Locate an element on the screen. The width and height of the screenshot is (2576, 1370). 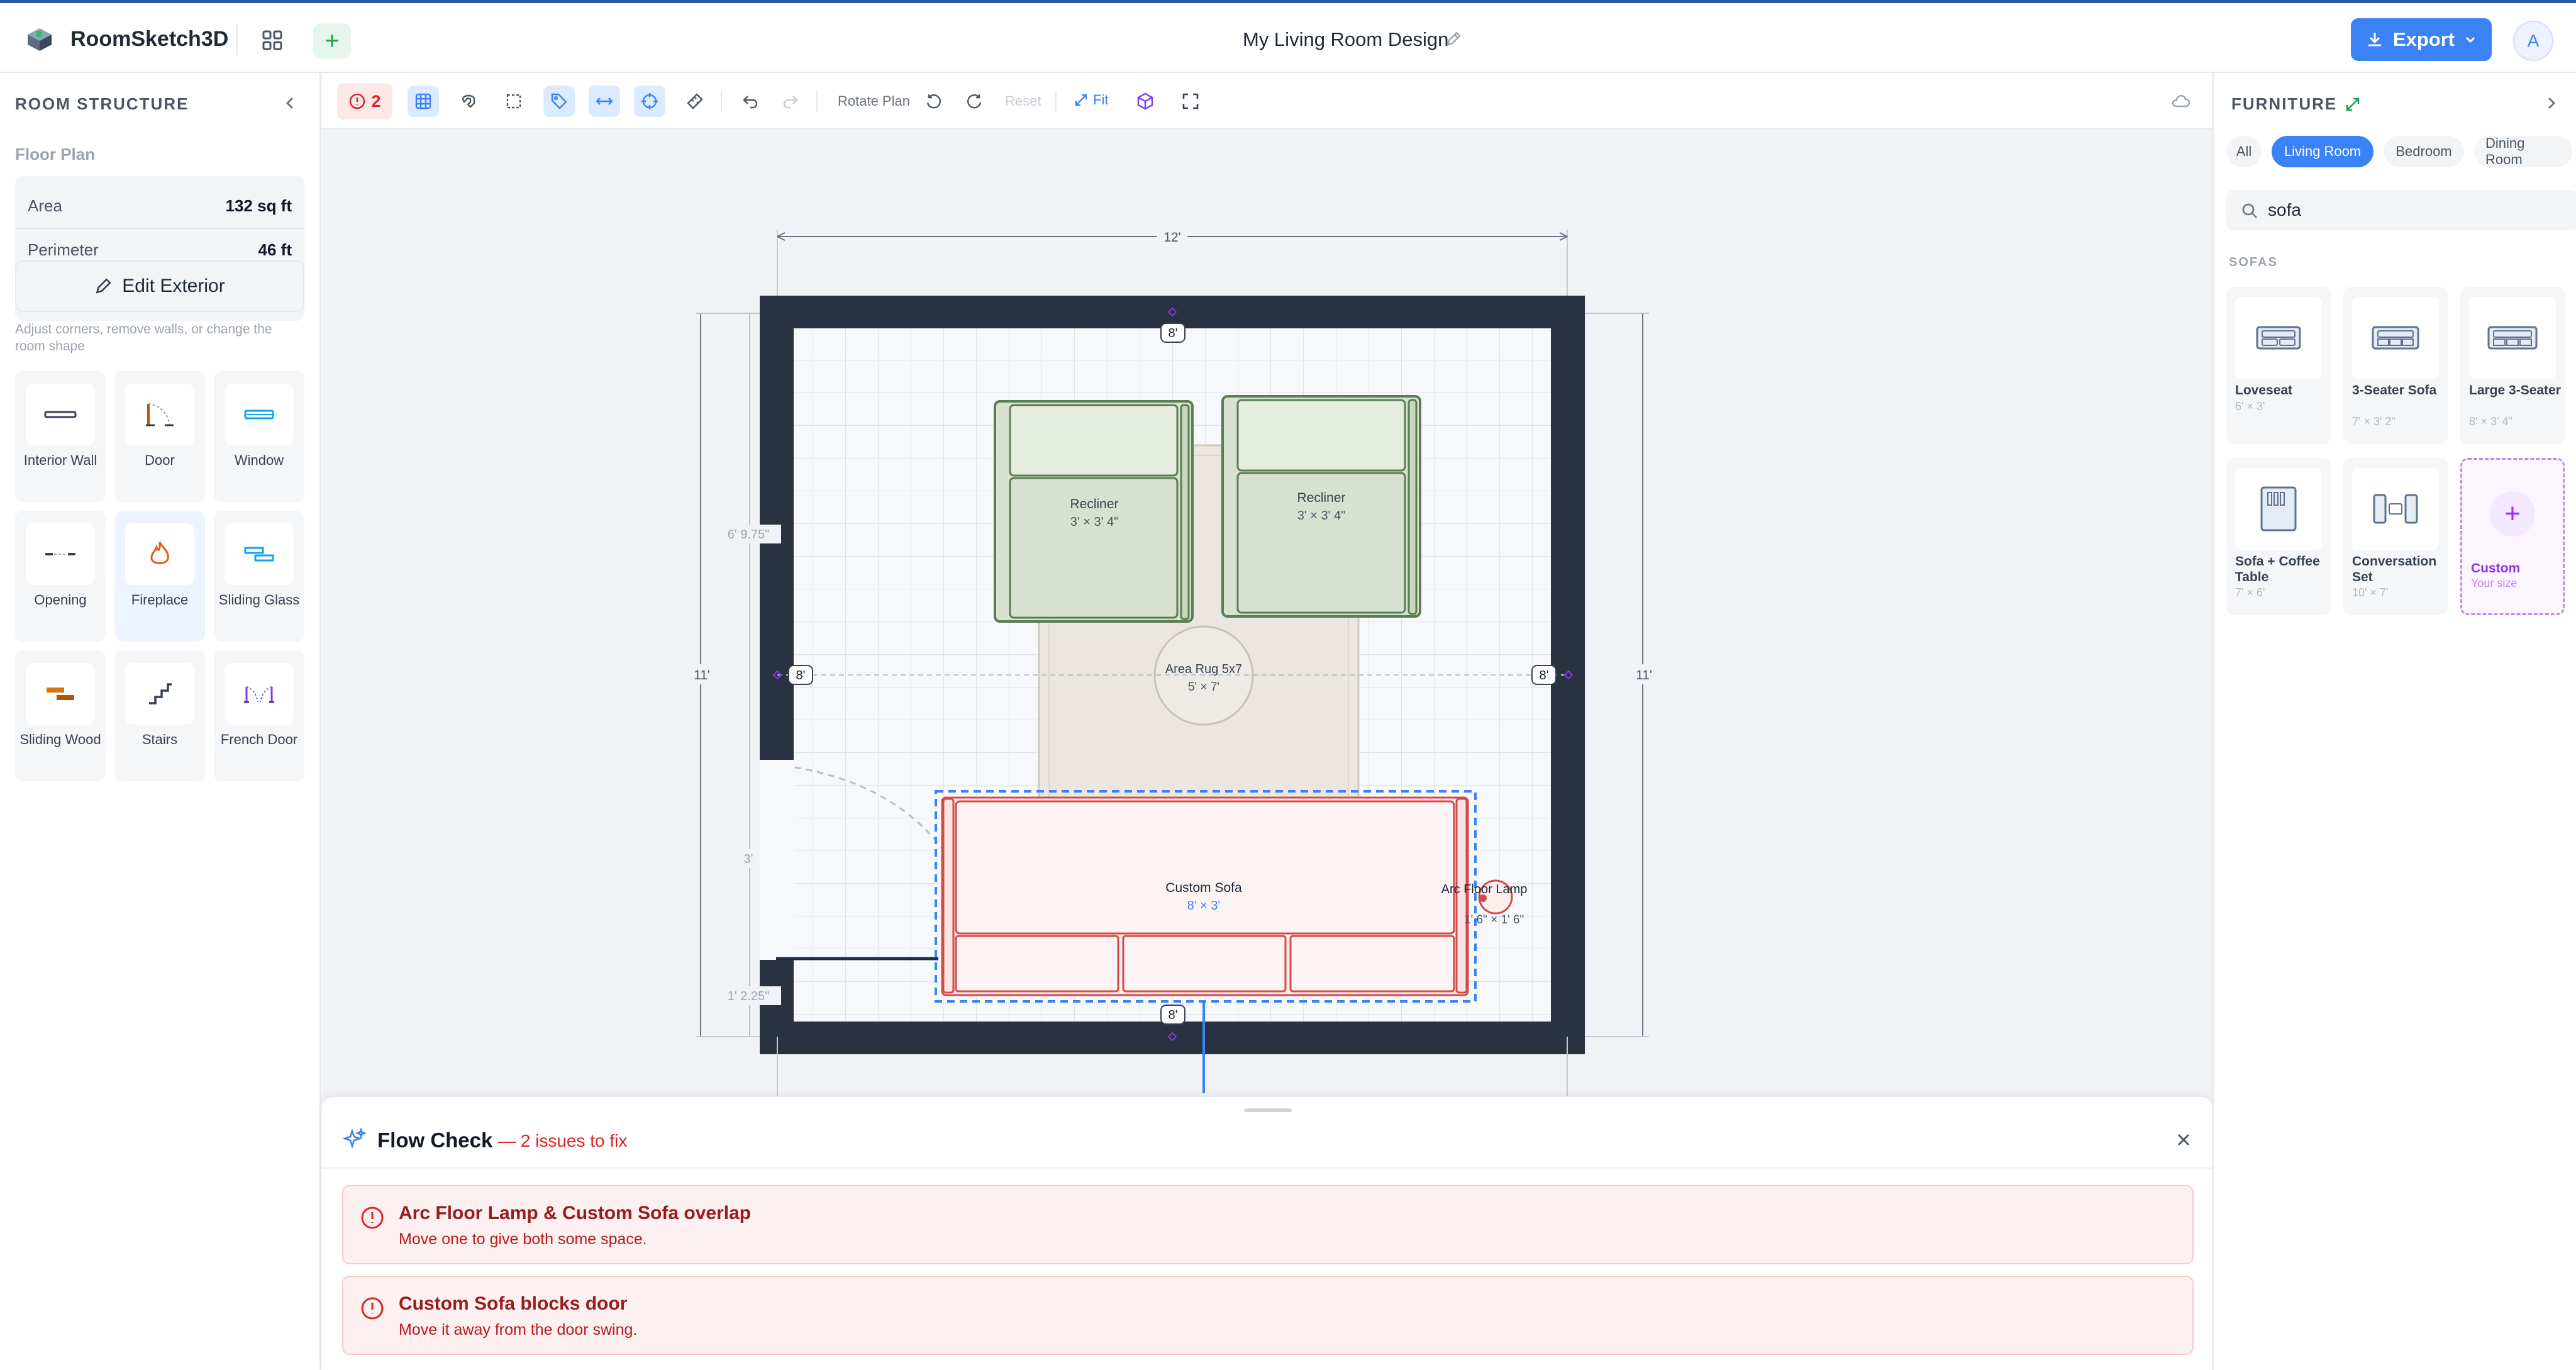
measure-tool-button is located at coordinates (695, 101).